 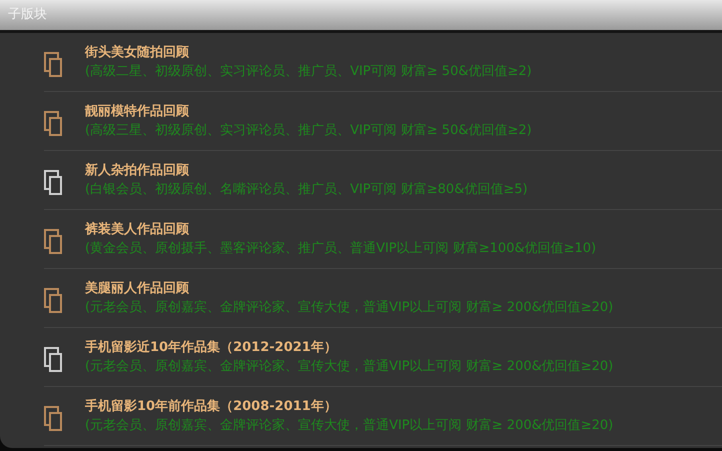 I want to click on forum-link: 手机留影10年前作品集（2008-2011年）, so click(x=349, y=406).